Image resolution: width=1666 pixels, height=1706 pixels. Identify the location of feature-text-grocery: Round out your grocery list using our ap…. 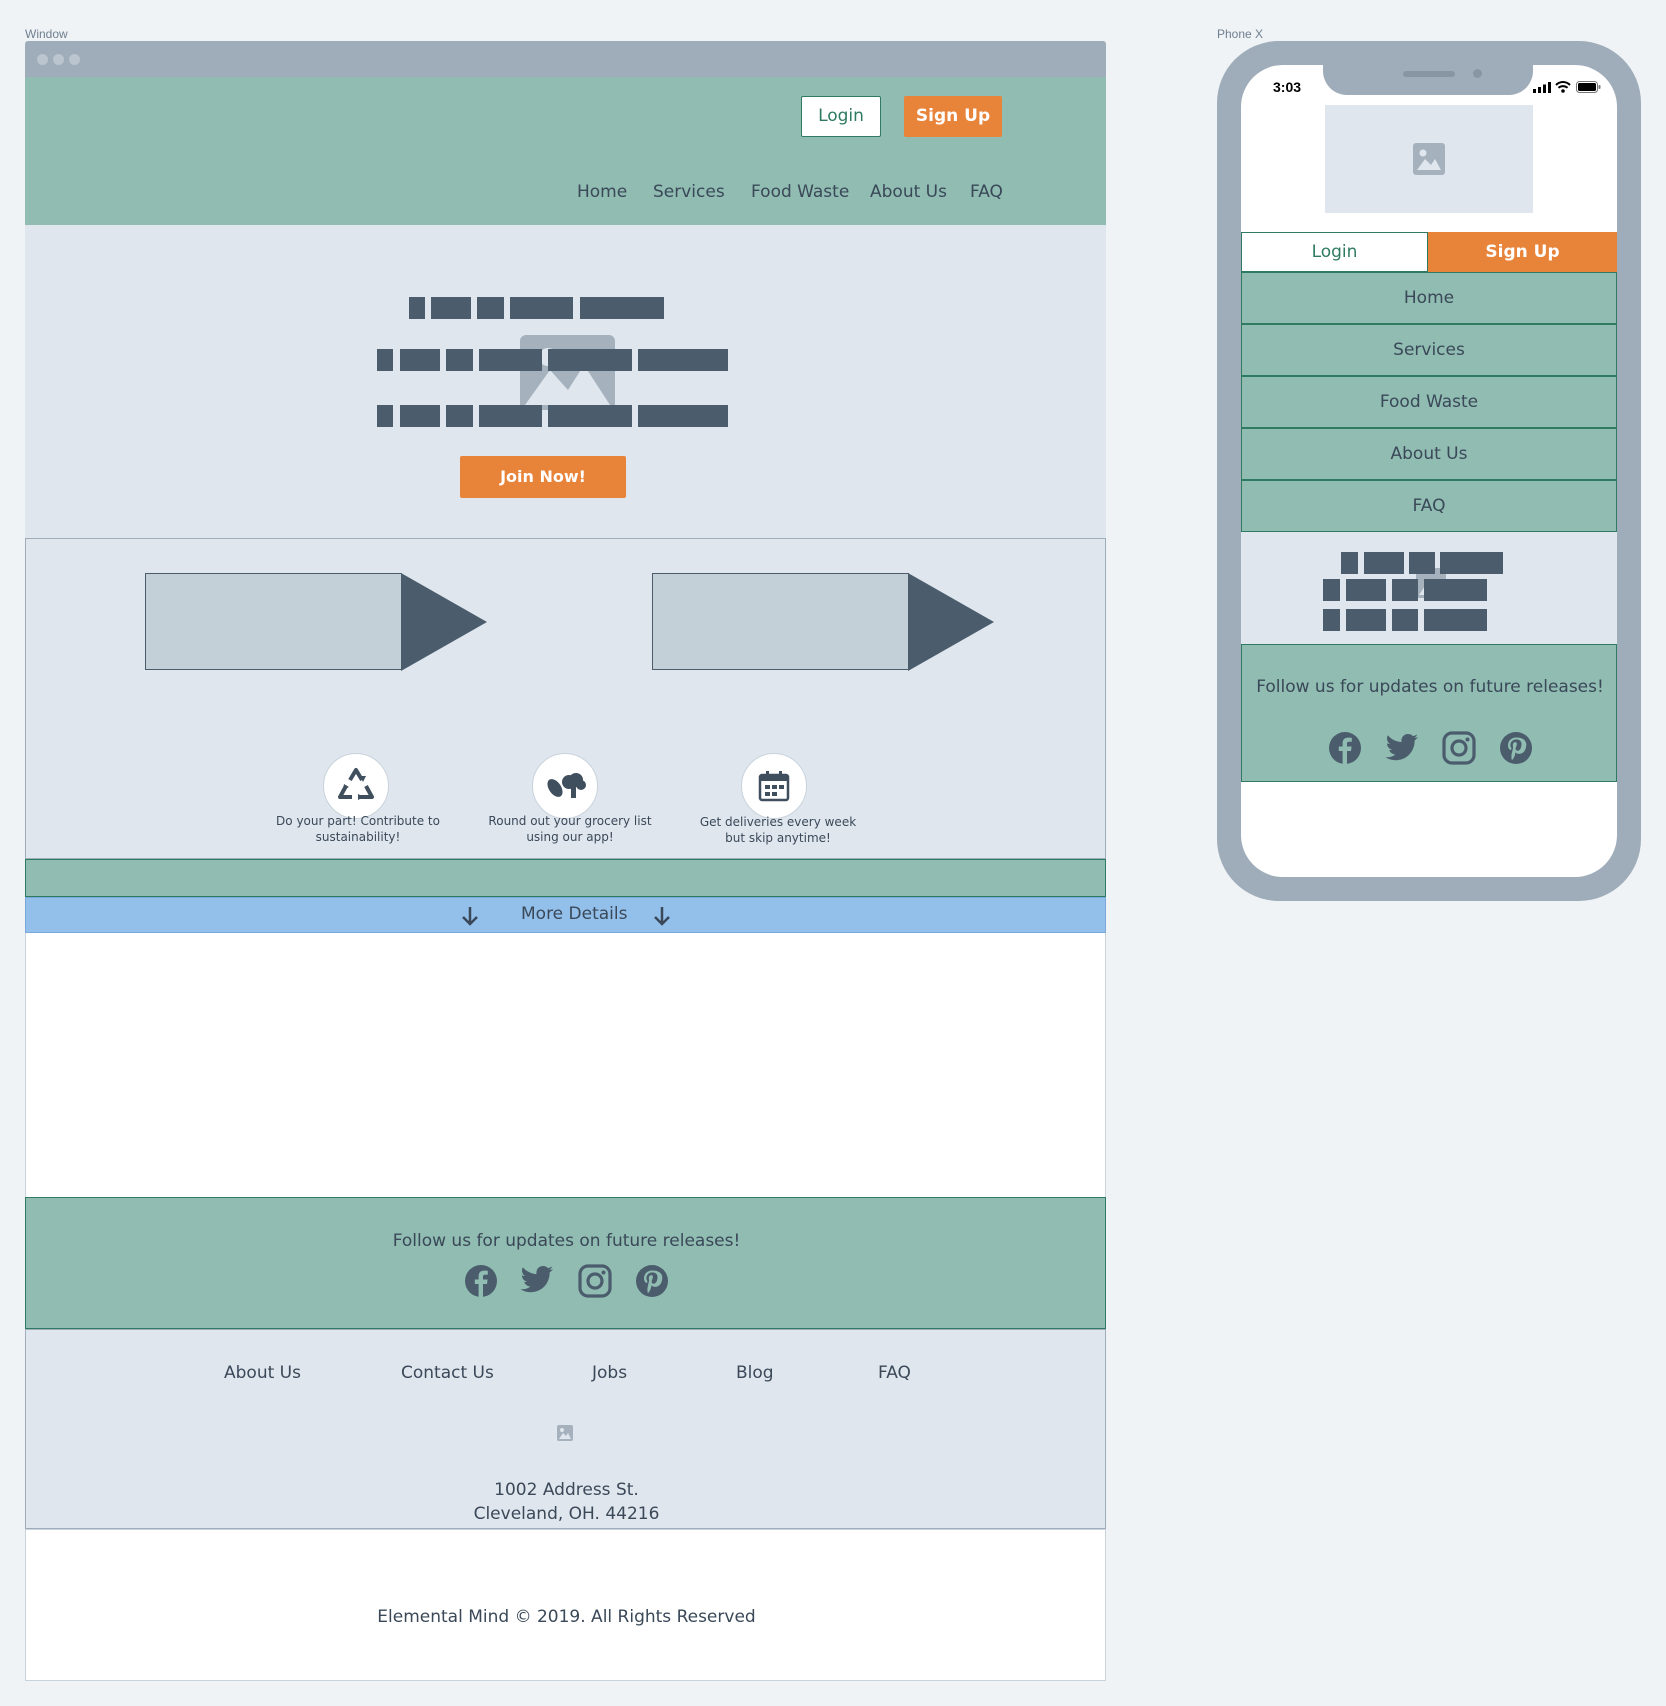
(570, 829).